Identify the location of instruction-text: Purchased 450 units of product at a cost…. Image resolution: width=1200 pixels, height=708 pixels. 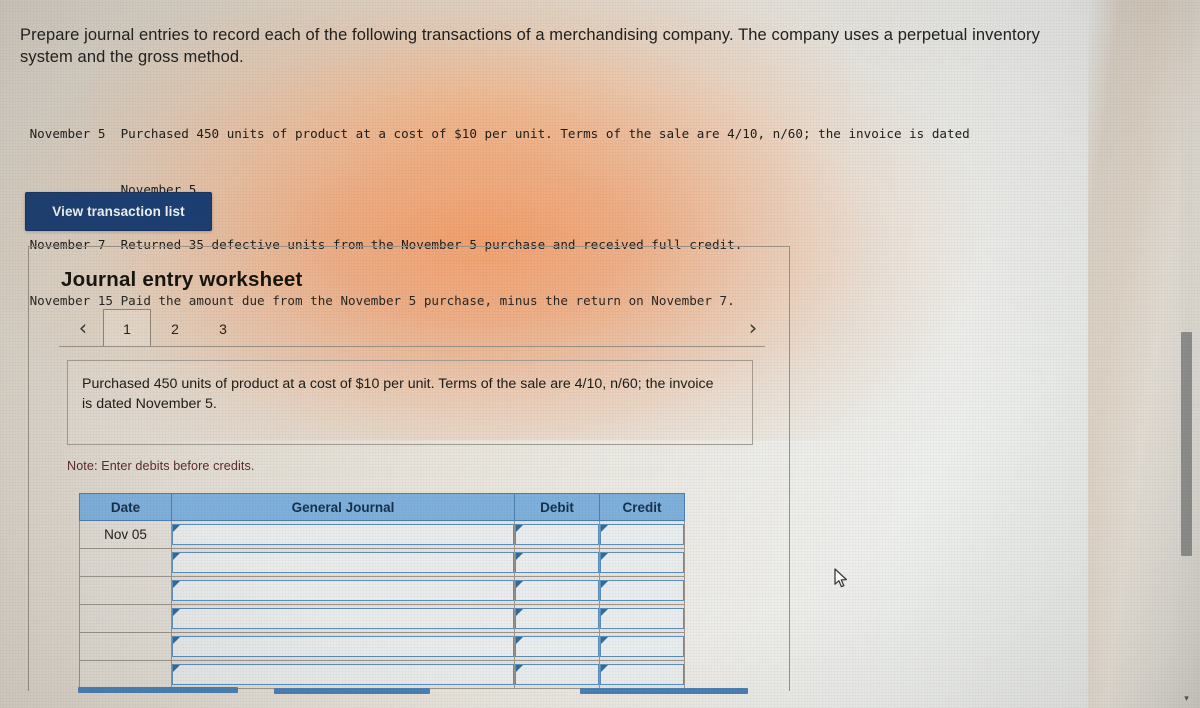
(398, 394).